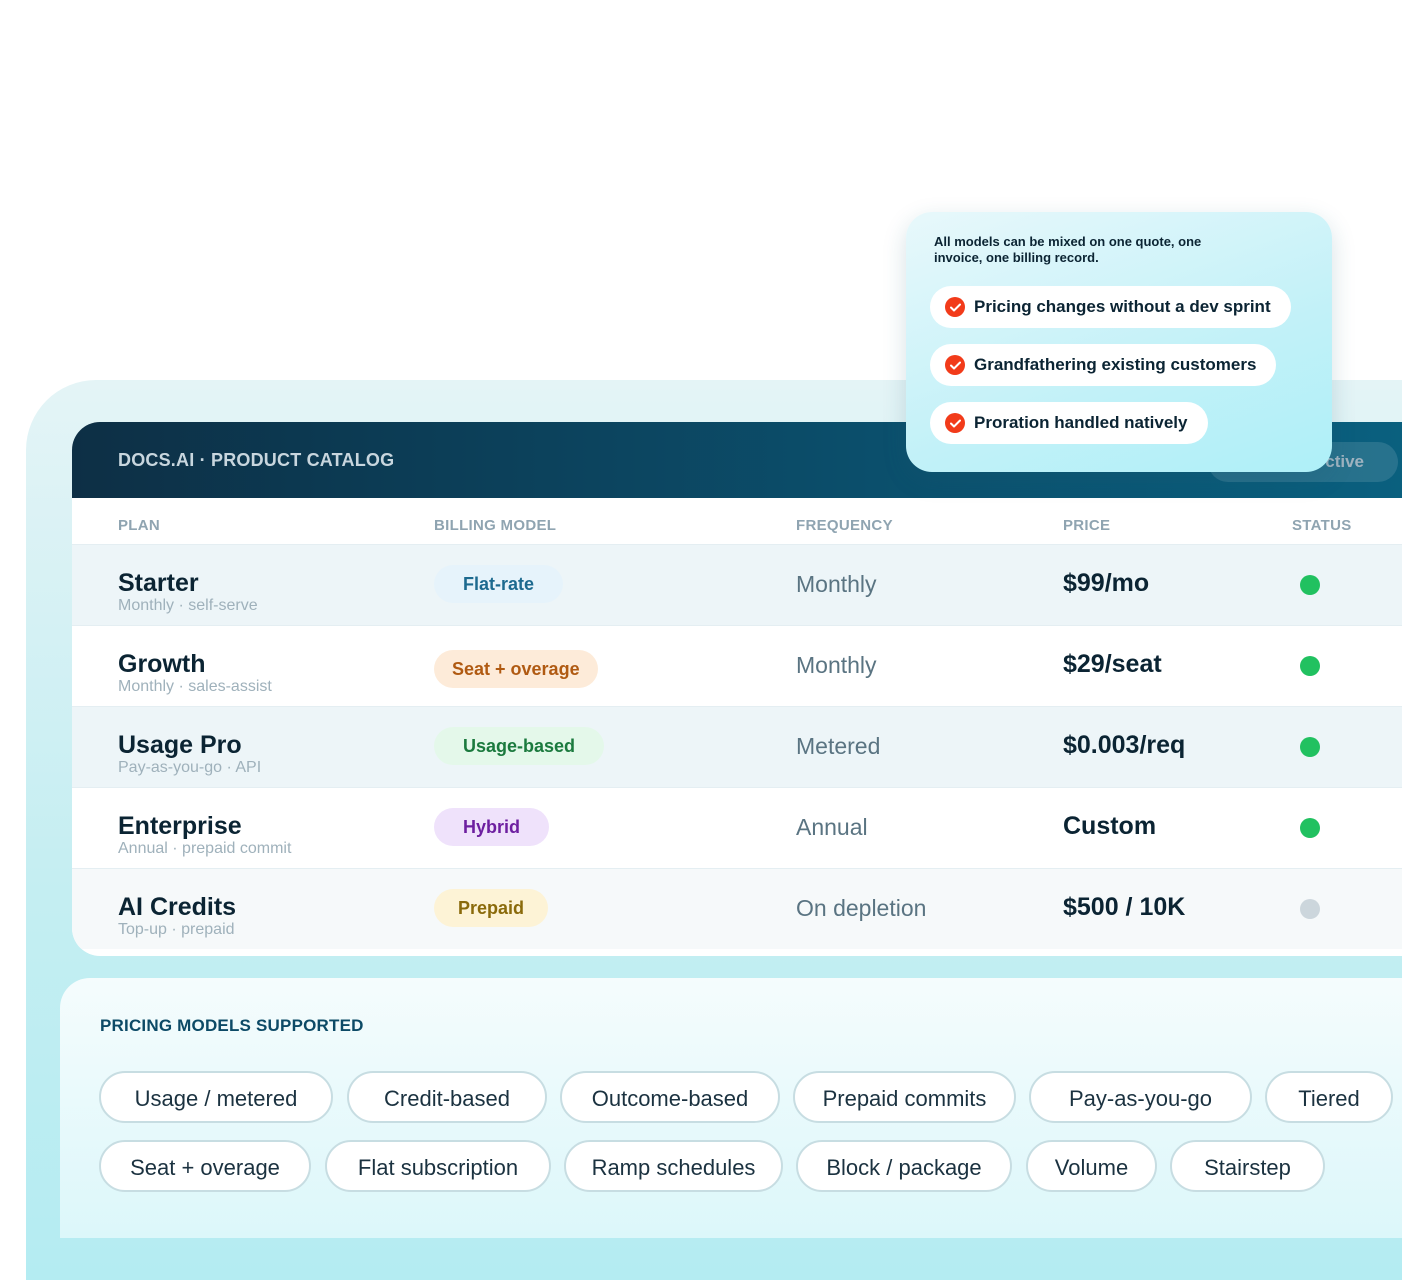 This screenshot has width=1402, height=1280. Describe the element at coordinates (1091, 1166) in the screenshot. I see `model-chip-volume: Volume` at that location.